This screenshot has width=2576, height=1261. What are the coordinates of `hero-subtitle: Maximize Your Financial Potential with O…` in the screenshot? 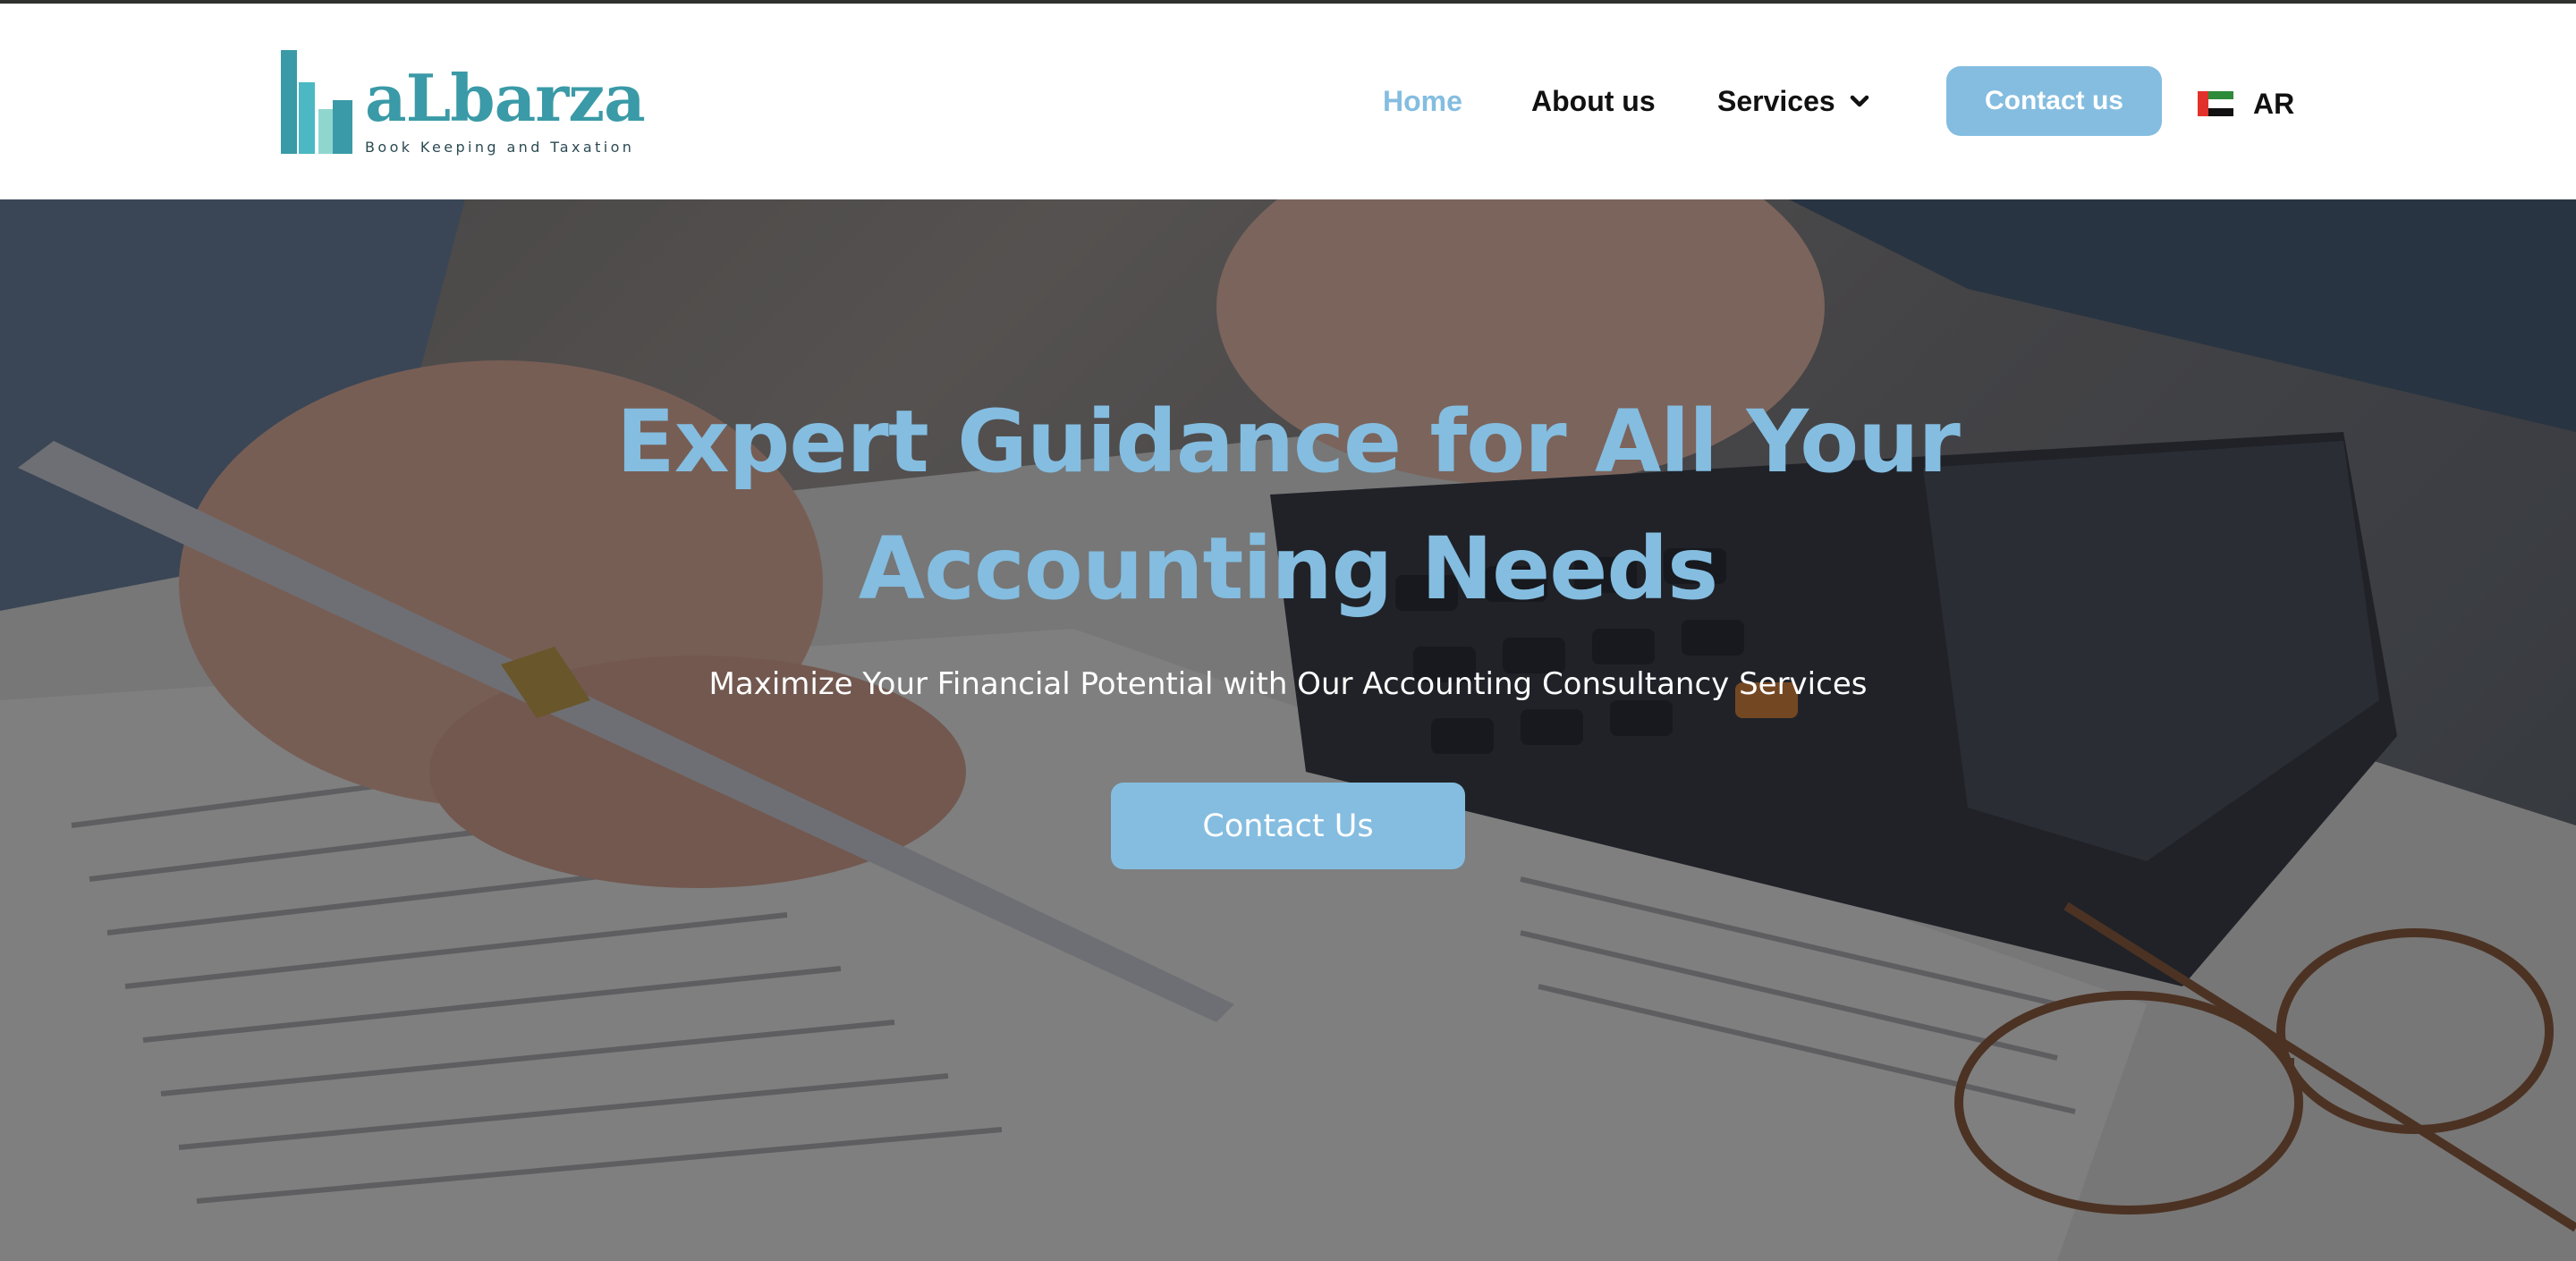 It's located at (1288, 684).